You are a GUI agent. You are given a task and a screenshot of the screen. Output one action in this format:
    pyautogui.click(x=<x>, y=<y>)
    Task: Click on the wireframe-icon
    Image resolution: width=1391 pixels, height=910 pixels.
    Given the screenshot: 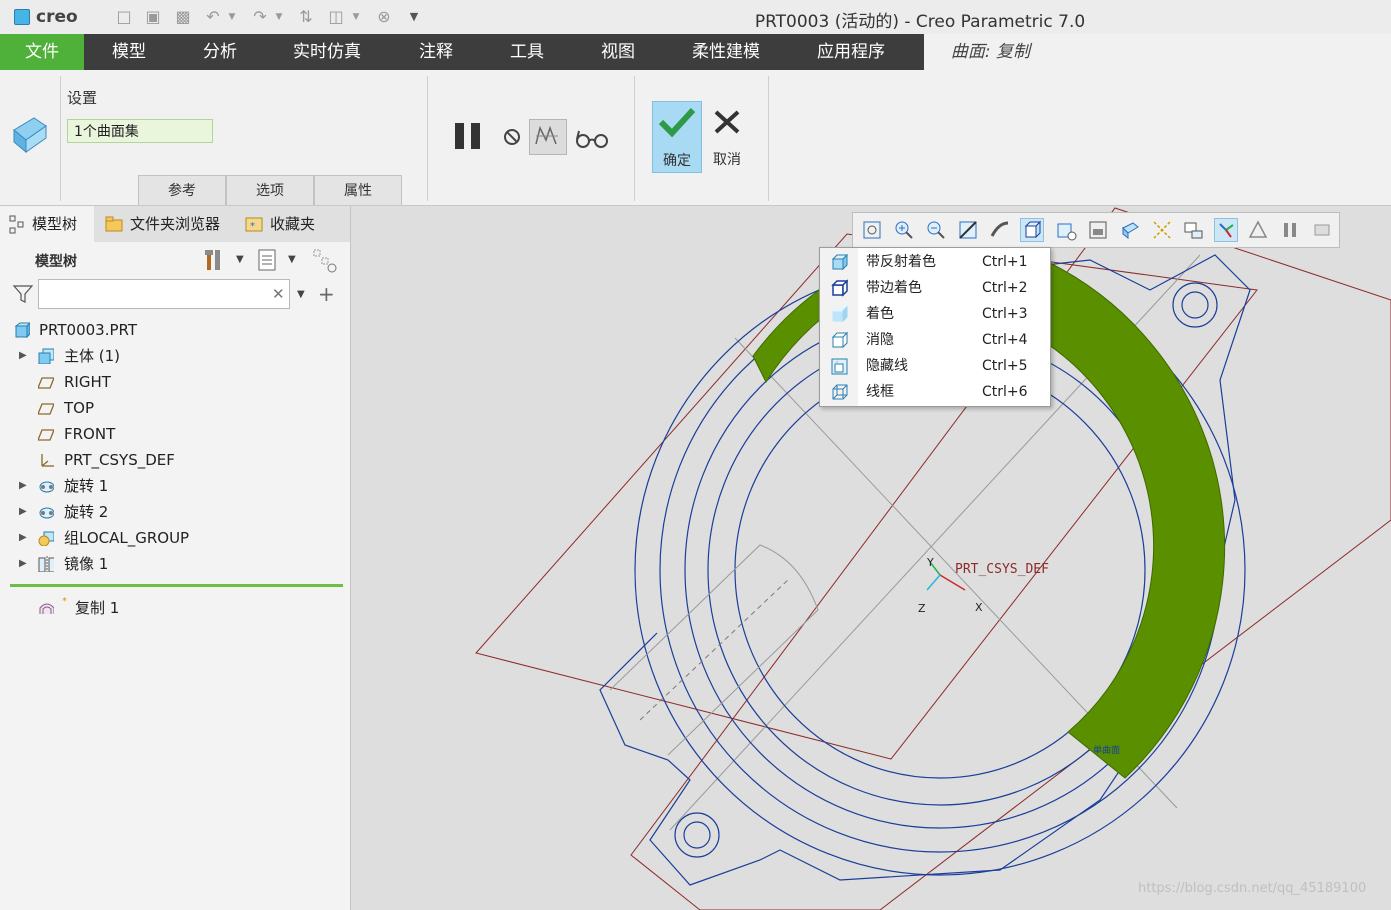 What is the action you would take?
    pyautogui.click(x=840, y=392)
    